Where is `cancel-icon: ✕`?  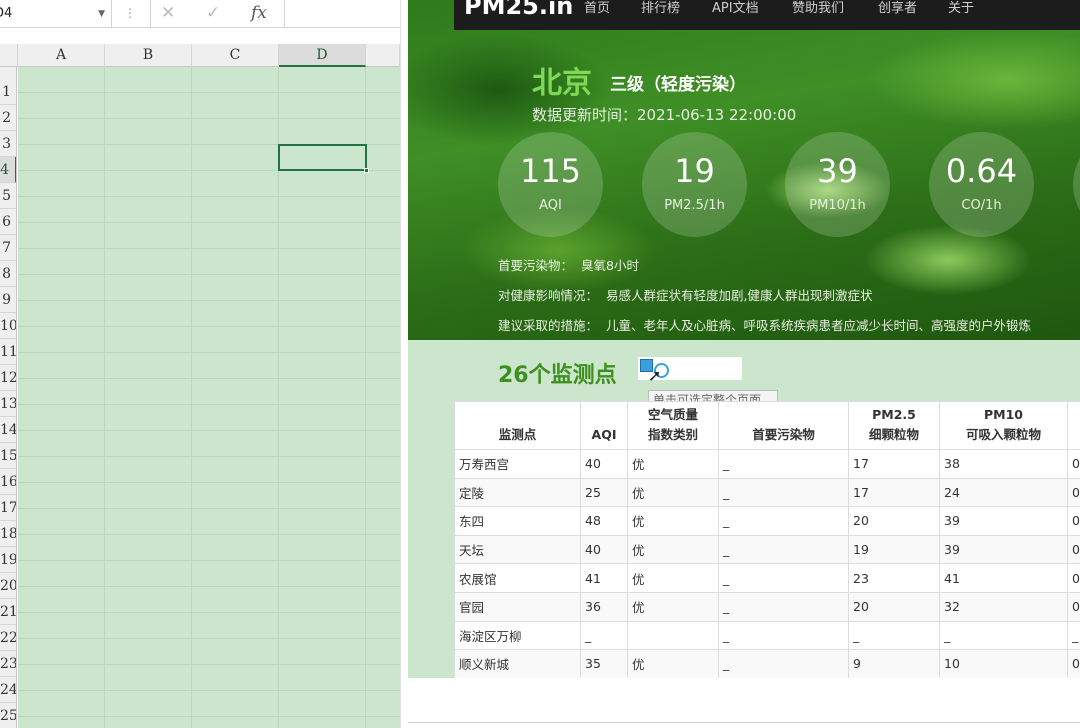
cancel-icon: ✕ is located at coordinates (168, 13).